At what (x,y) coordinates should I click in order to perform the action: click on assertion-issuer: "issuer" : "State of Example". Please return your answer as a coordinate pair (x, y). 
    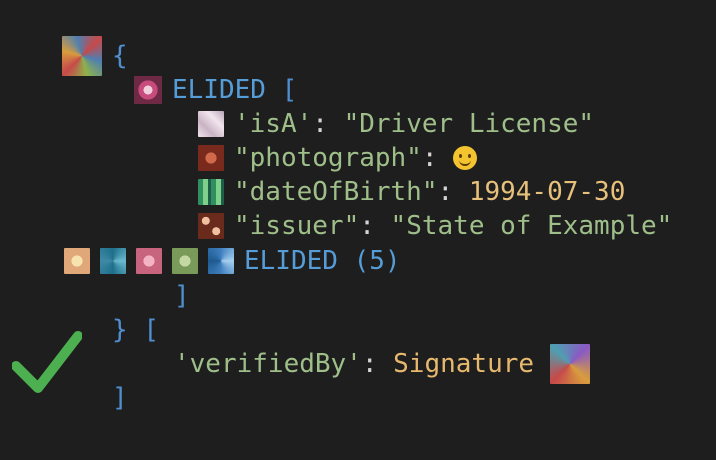
    Looking at the image, I should click on (435, 226).